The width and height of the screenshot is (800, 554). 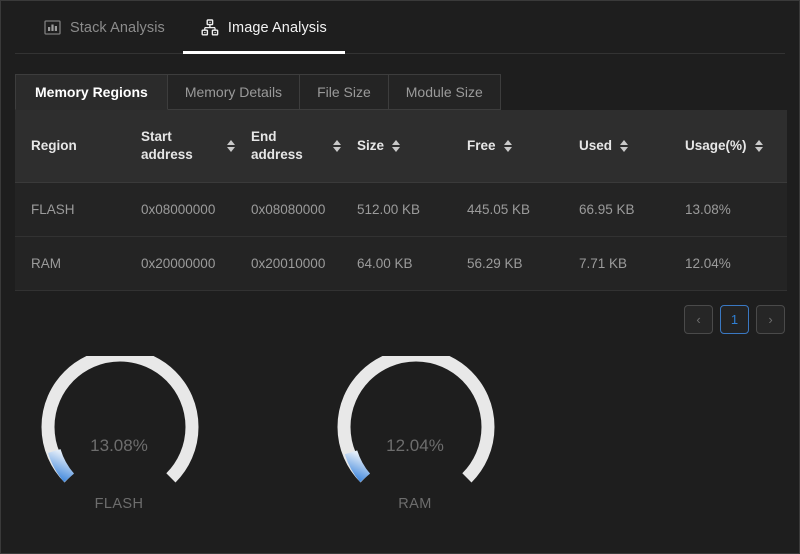 What do you see at coordinates (507, 263) in the screenshot?
I see `cell-free: 56.29 KB` at bounding box center [507, 263].